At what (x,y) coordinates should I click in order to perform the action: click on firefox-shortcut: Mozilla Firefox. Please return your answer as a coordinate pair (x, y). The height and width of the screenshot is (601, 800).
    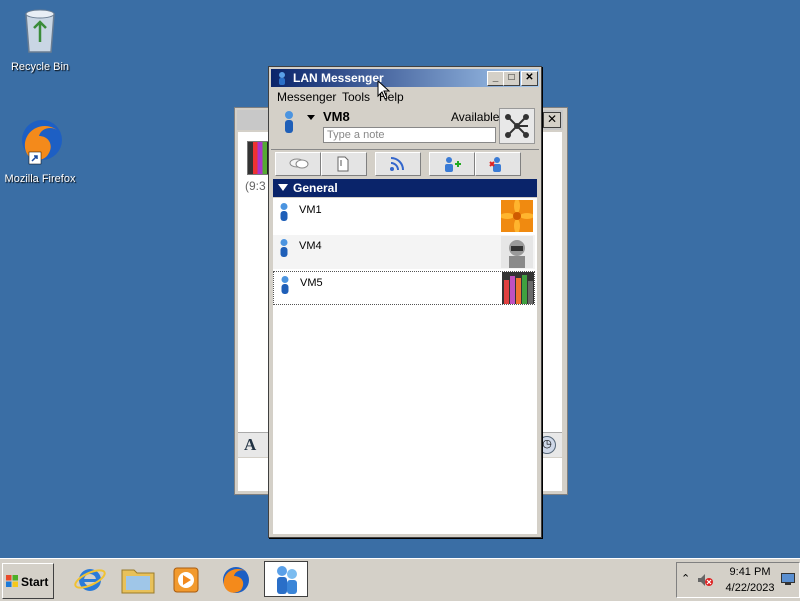
    Looking at the image, I should click on (40, 151).